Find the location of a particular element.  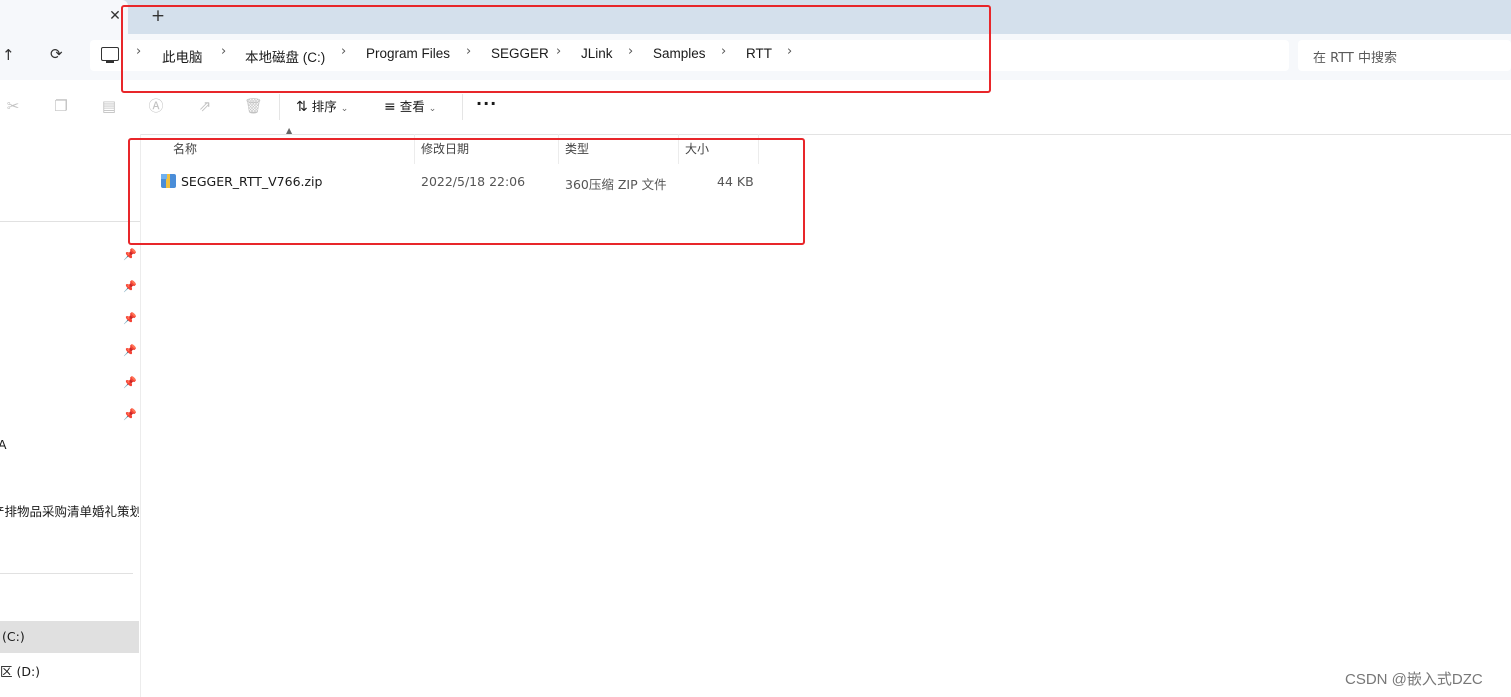

sort-button: ⇅ 排序 ⌄ is located at coordinates (322, 107).